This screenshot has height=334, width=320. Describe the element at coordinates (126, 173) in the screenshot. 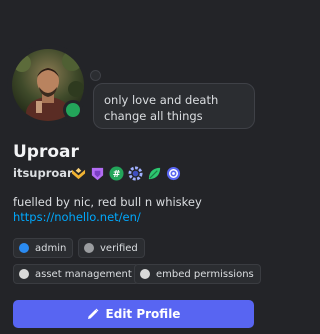

I see `badge-list: #` at that location.